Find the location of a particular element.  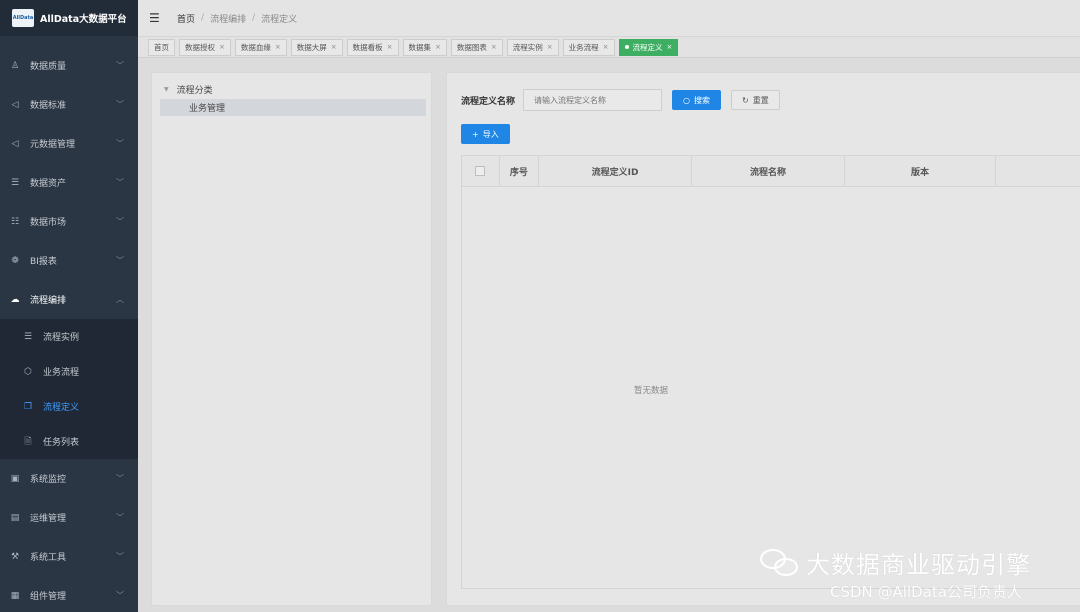

chevron-up-icon: ︿ is located at coordinates (120, 299).